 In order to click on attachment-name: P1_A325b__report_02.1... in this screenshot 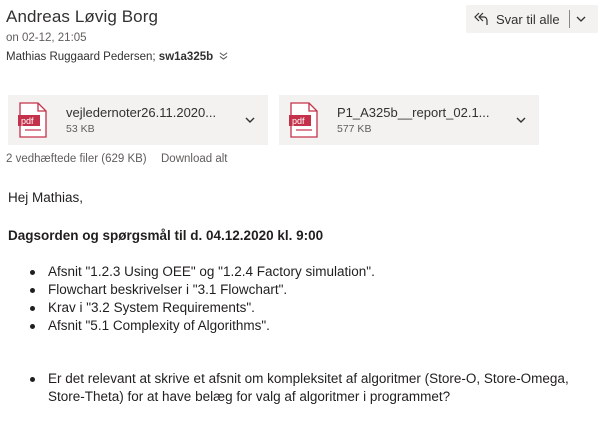, I will do `click(413, 112)`.